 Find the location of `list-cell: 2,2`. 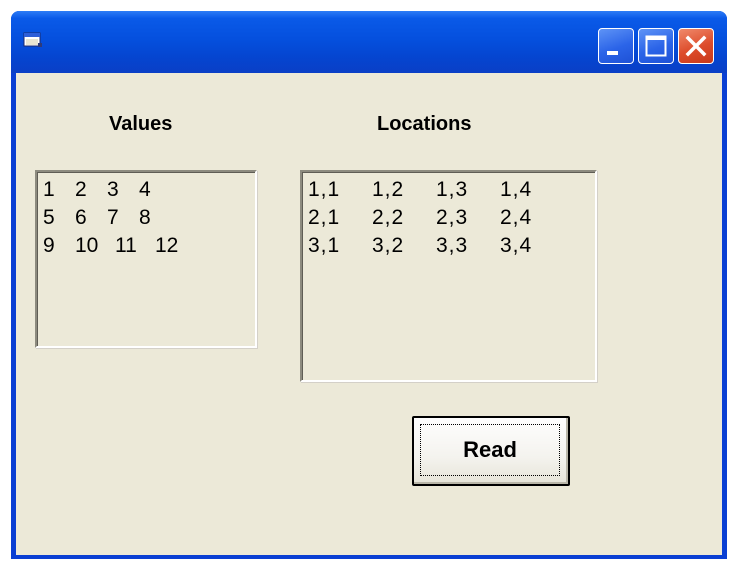

list-cell: 2,2 is located at coordinates (388, 217).